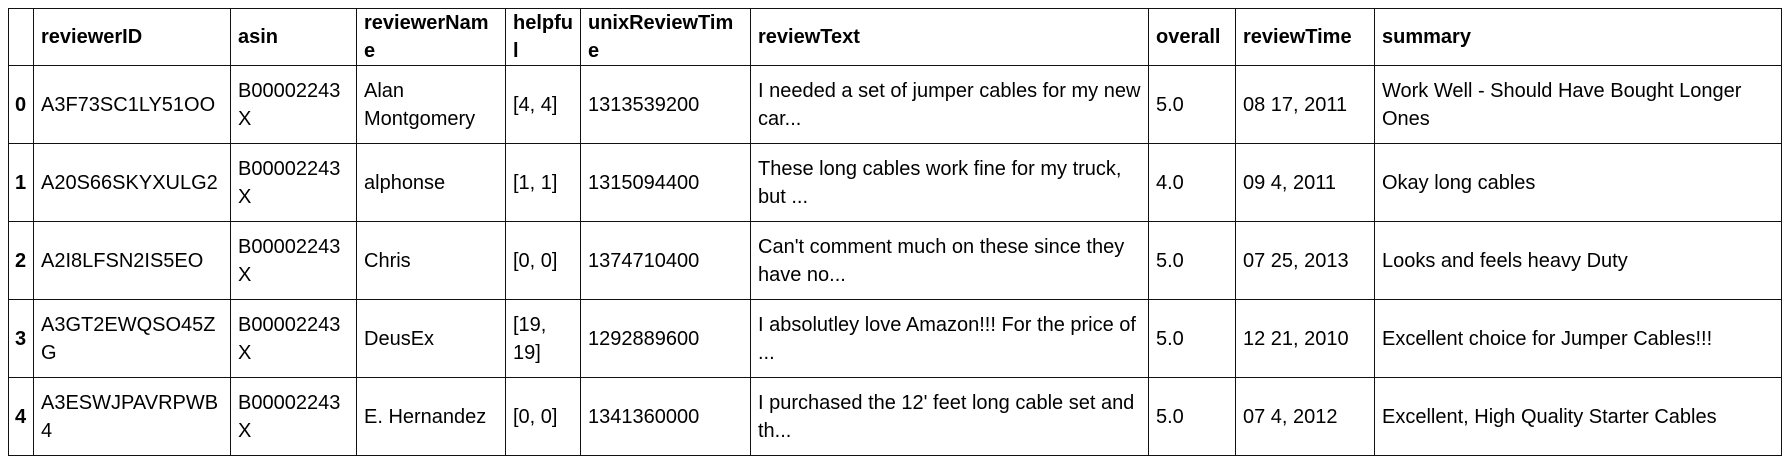  Describe the element at coordinates (132, 104) in the screenshot. I see `reviewer-id-cell: A3F73SC1LY51OO` at that location.